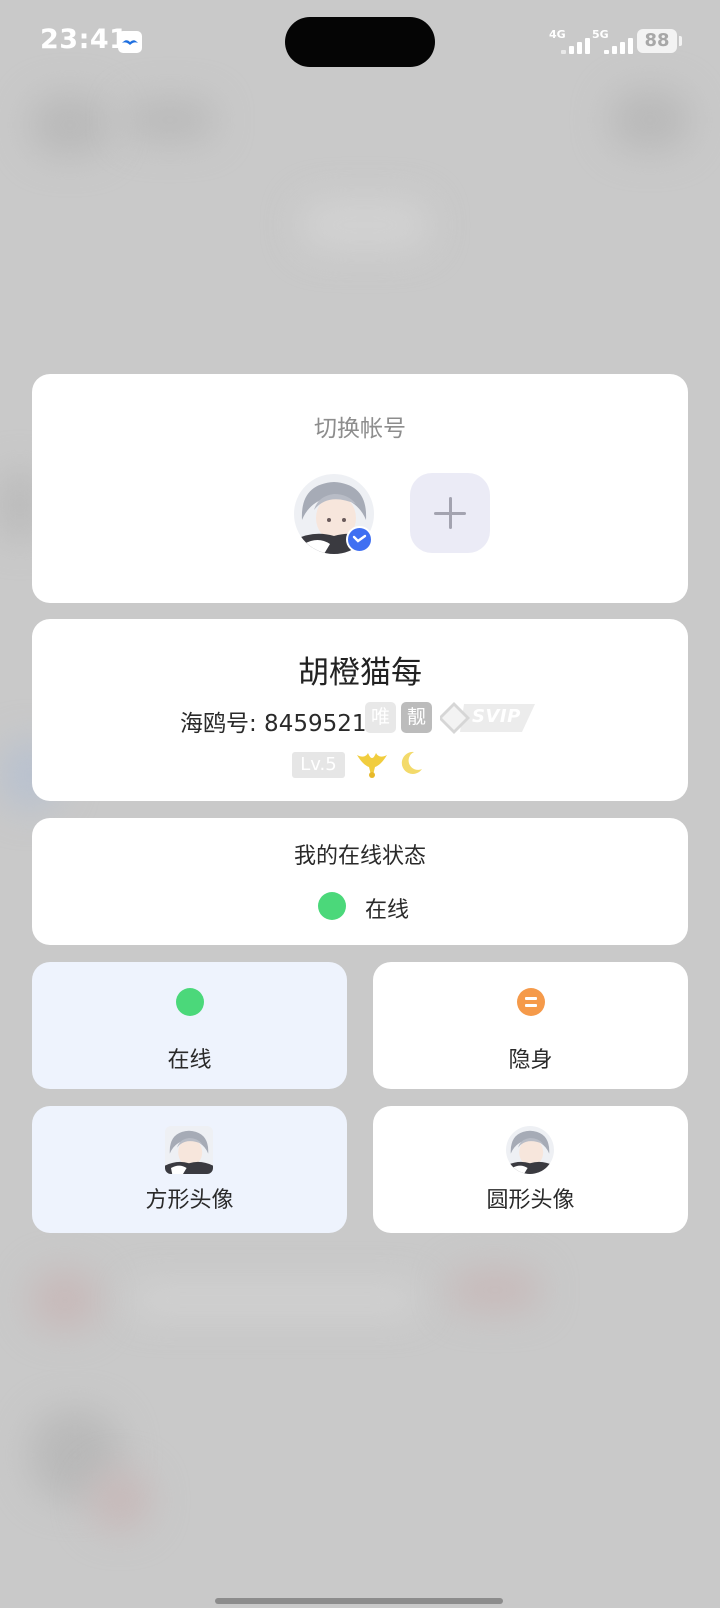 The image size is (720, 1608). Describe the element at coordinates (189, 1200) in the screenshot. I see `option-square-avatar-label: 方形头像` at that location.